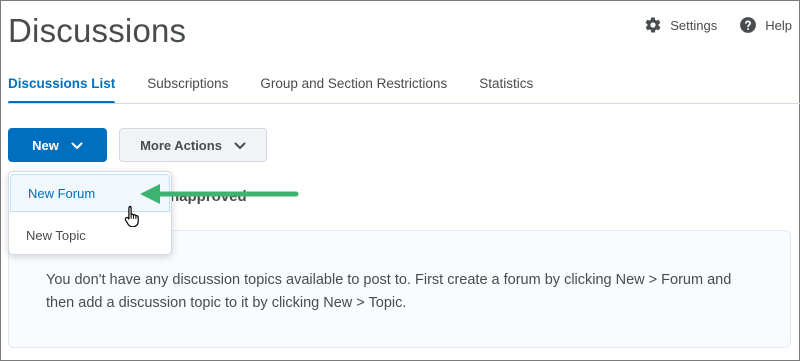  I want to click on gear-icon, so click(653, 25).